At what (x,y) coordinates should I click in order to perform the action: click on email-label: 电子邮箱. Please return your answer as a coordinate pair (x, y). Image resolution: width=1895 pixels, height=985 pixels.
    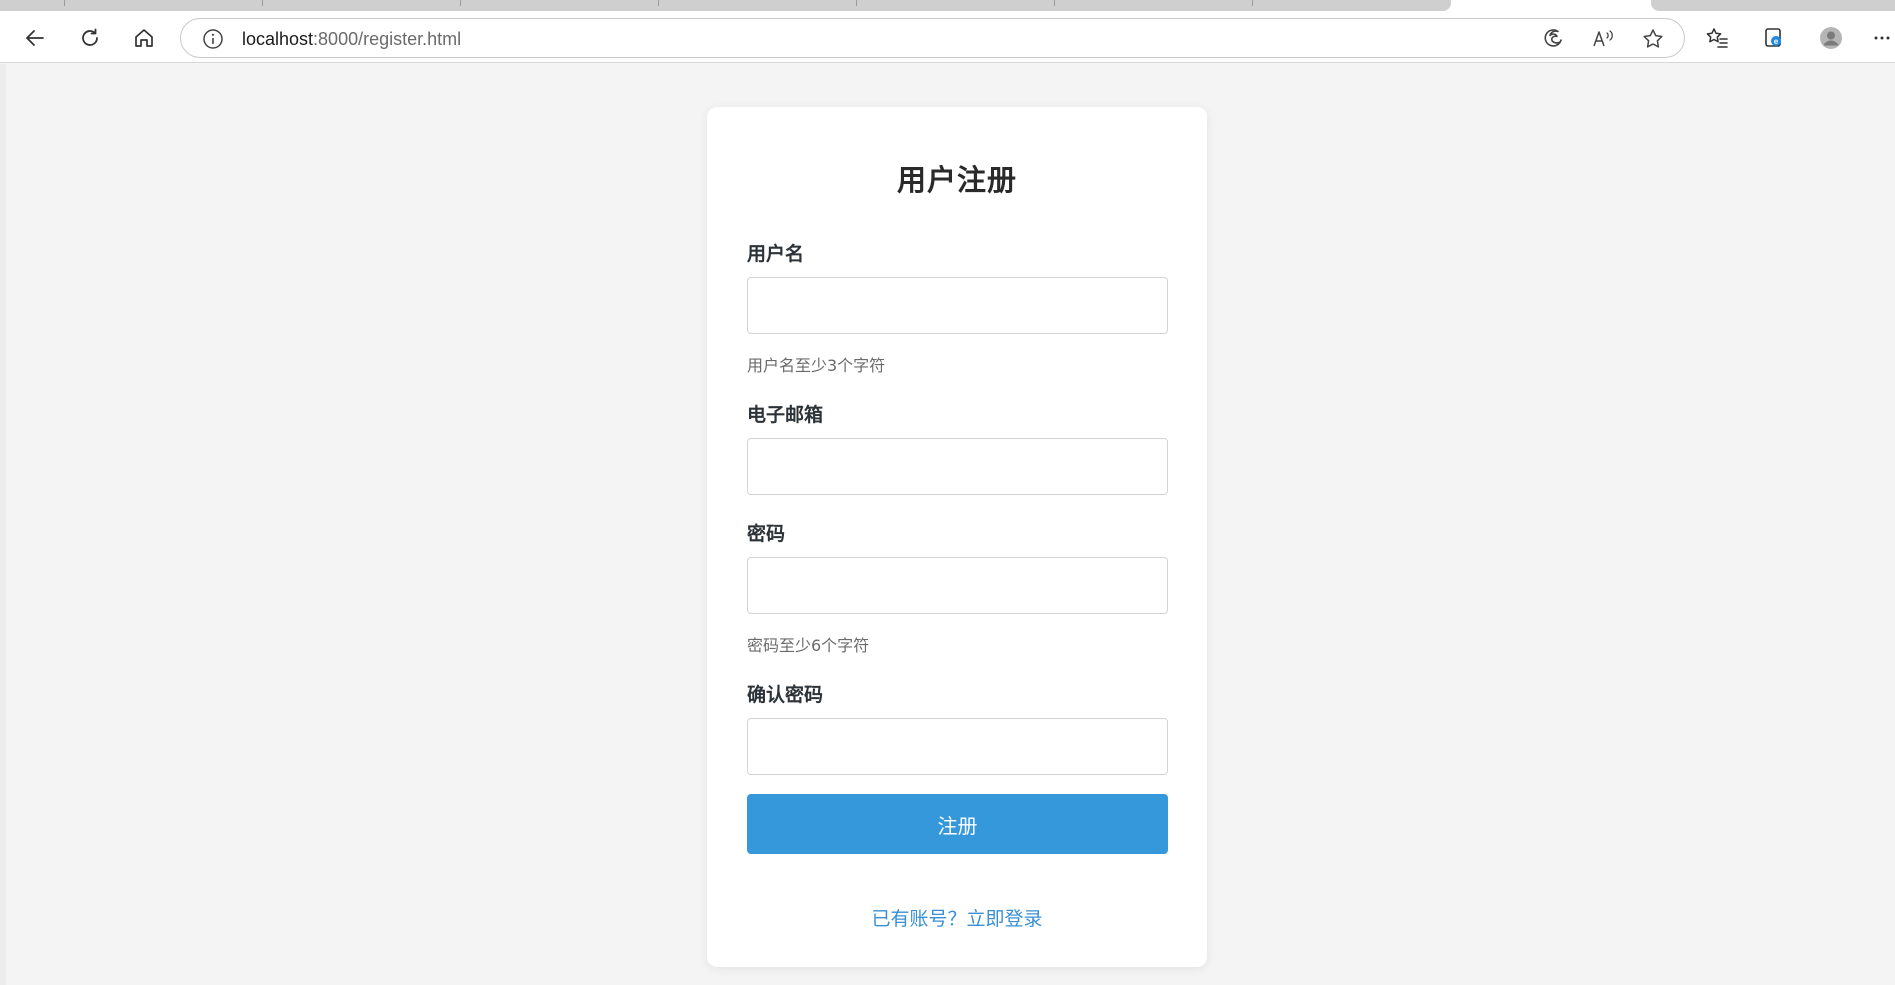
    Looking at the image, I should click on (785, 415).